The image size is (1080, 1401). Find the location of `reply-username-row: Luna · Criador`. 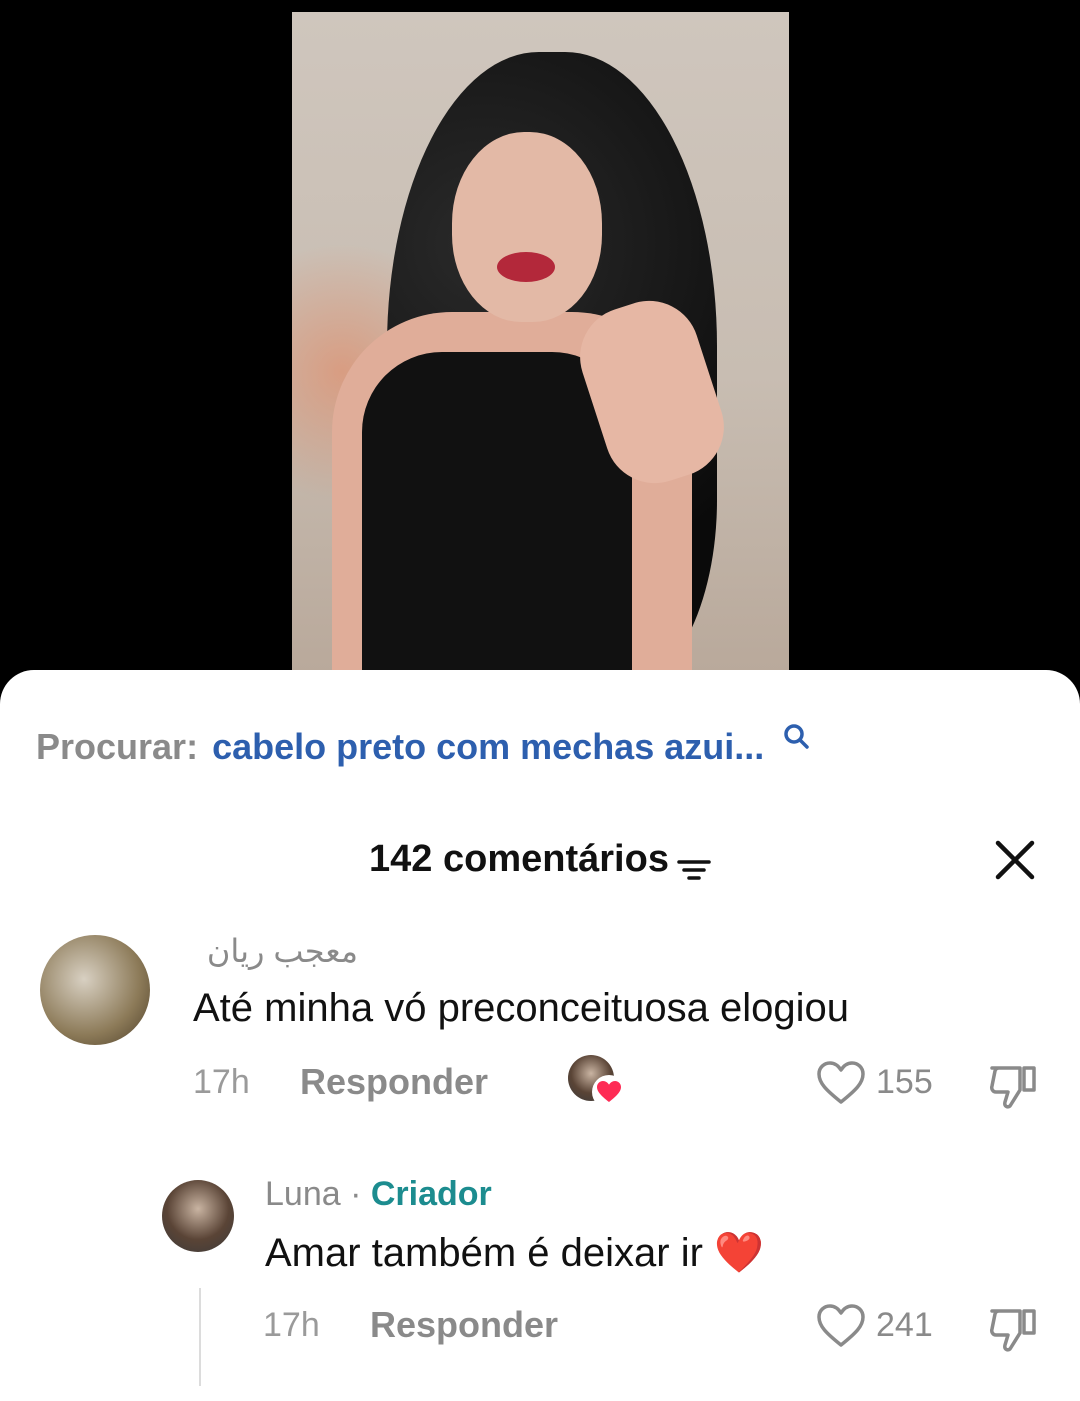

reply-username-row: Luna · Criador is located at coordinates (378, 1194).